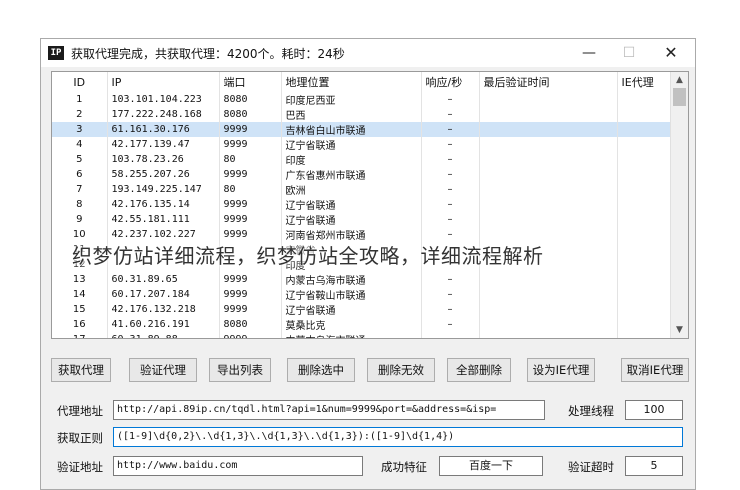 Image resolution: width=740 pixels, height=490 pixels. Describe the element at coordinates (351, 174) in the screenshot. I see `cell-location: 广东省惠州市联通` at that location.